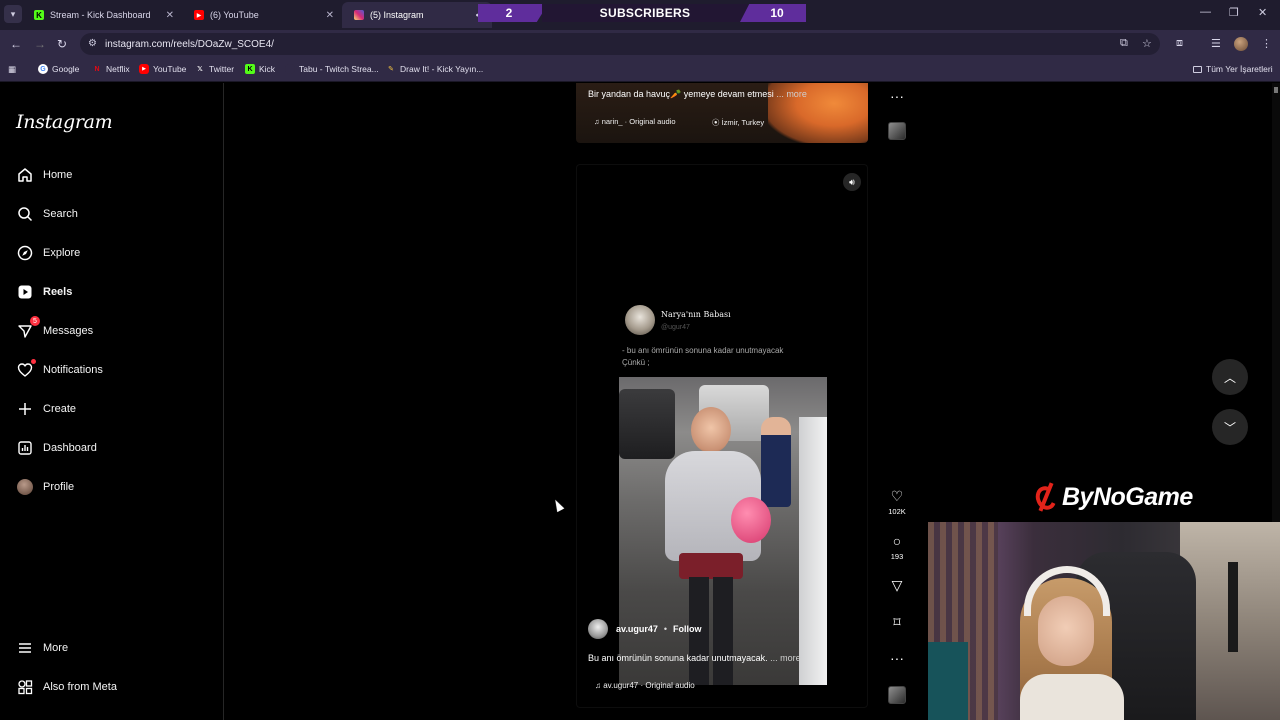  I want to click on apps-grid-icon: ▦, so click(12, 69).